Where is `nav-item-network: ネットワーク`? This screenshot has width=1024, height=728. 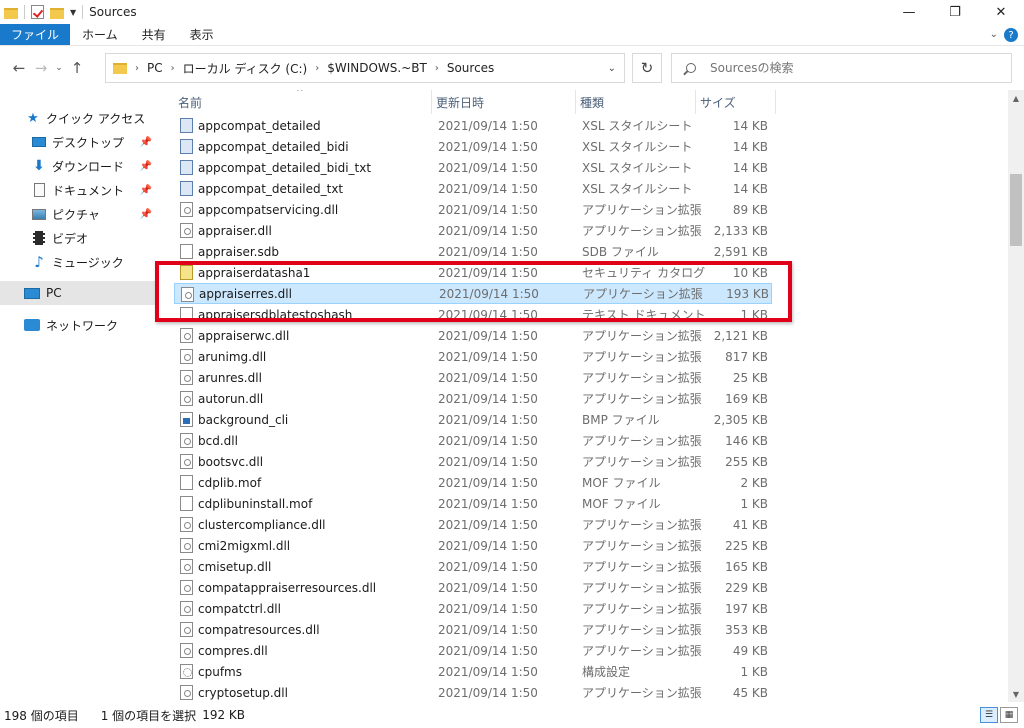
nav-item-network: ネットワーク is located at coordinates (79, 325).